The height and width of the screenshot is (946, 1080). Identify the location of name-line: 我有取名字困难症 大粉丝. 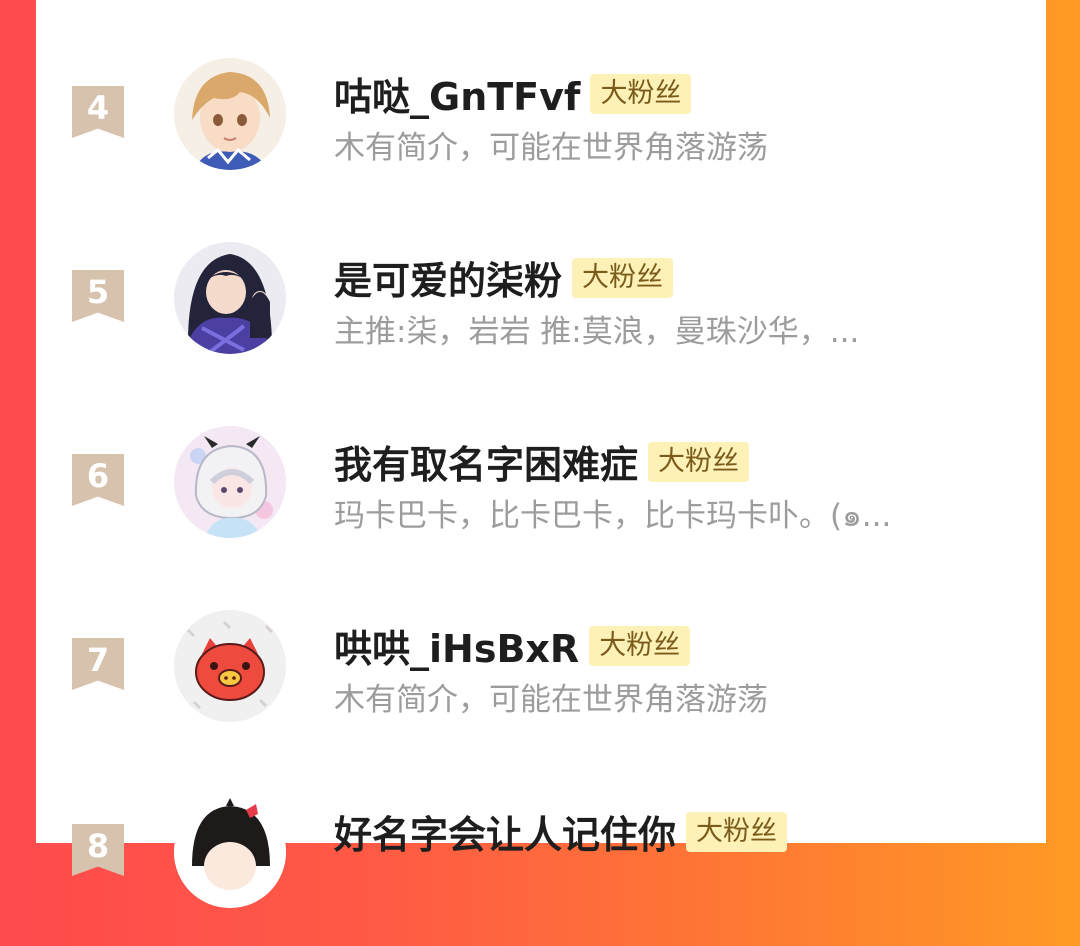
(542, 461).